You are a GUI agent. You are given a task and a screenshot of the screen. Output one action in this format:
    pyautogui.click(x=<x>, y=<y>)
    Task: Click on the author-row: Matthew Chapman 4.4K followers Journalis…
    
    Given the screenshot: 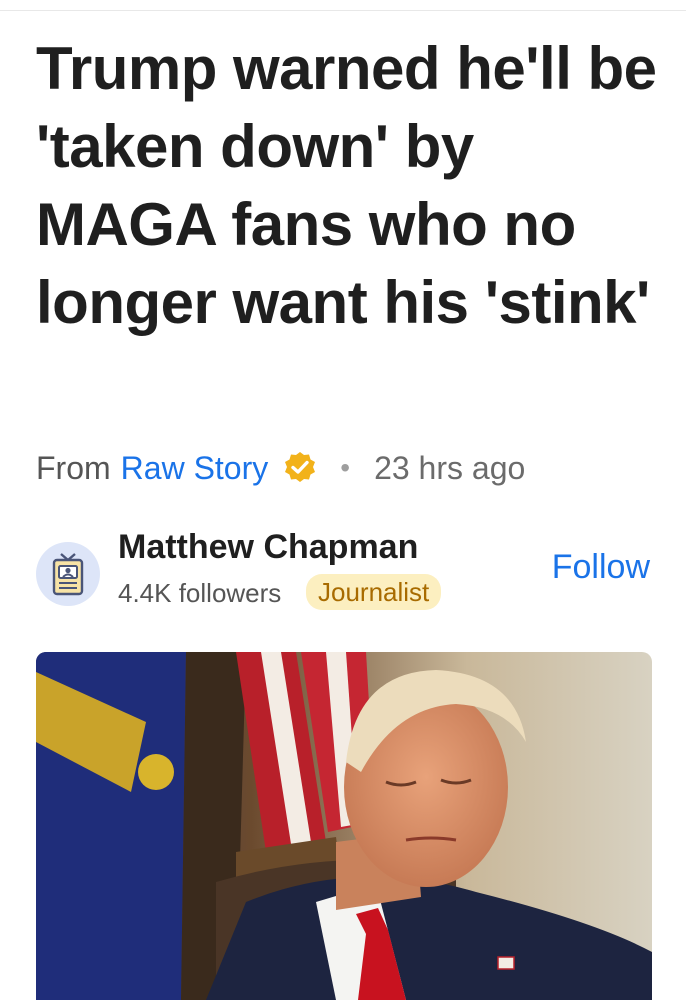 What is the action you would take?
    pyautogui.click(x=346, y=567)
    